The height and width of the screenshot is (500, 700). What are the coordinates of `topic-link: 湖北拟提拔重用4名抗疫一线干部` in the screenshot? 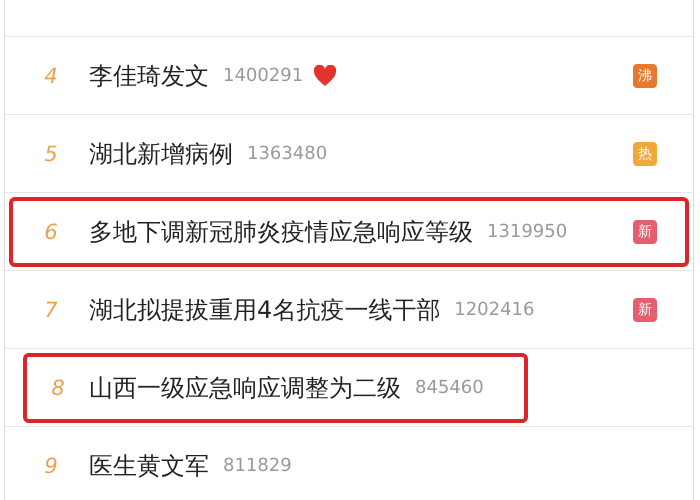 It's located at (264, 310).